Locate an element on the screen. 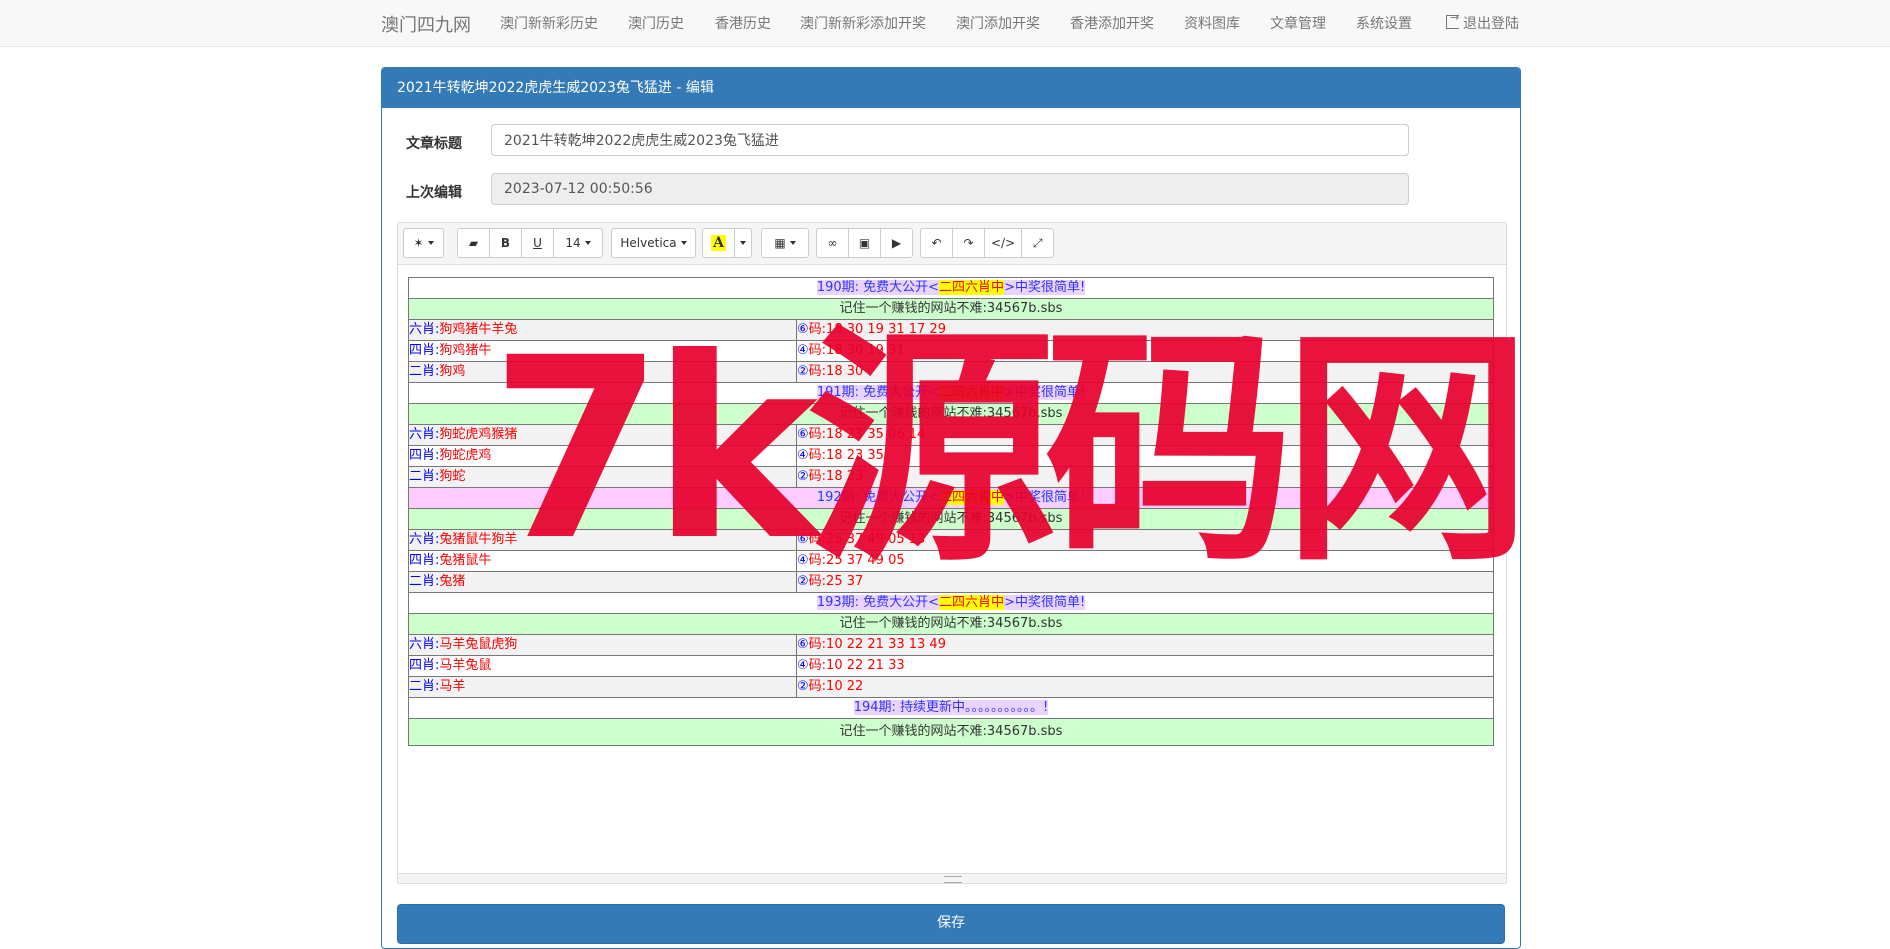 This screenshot has height=949, width=1890. zodiac-value: 兔猪鼠牛 is located at coordinates (465, 560).